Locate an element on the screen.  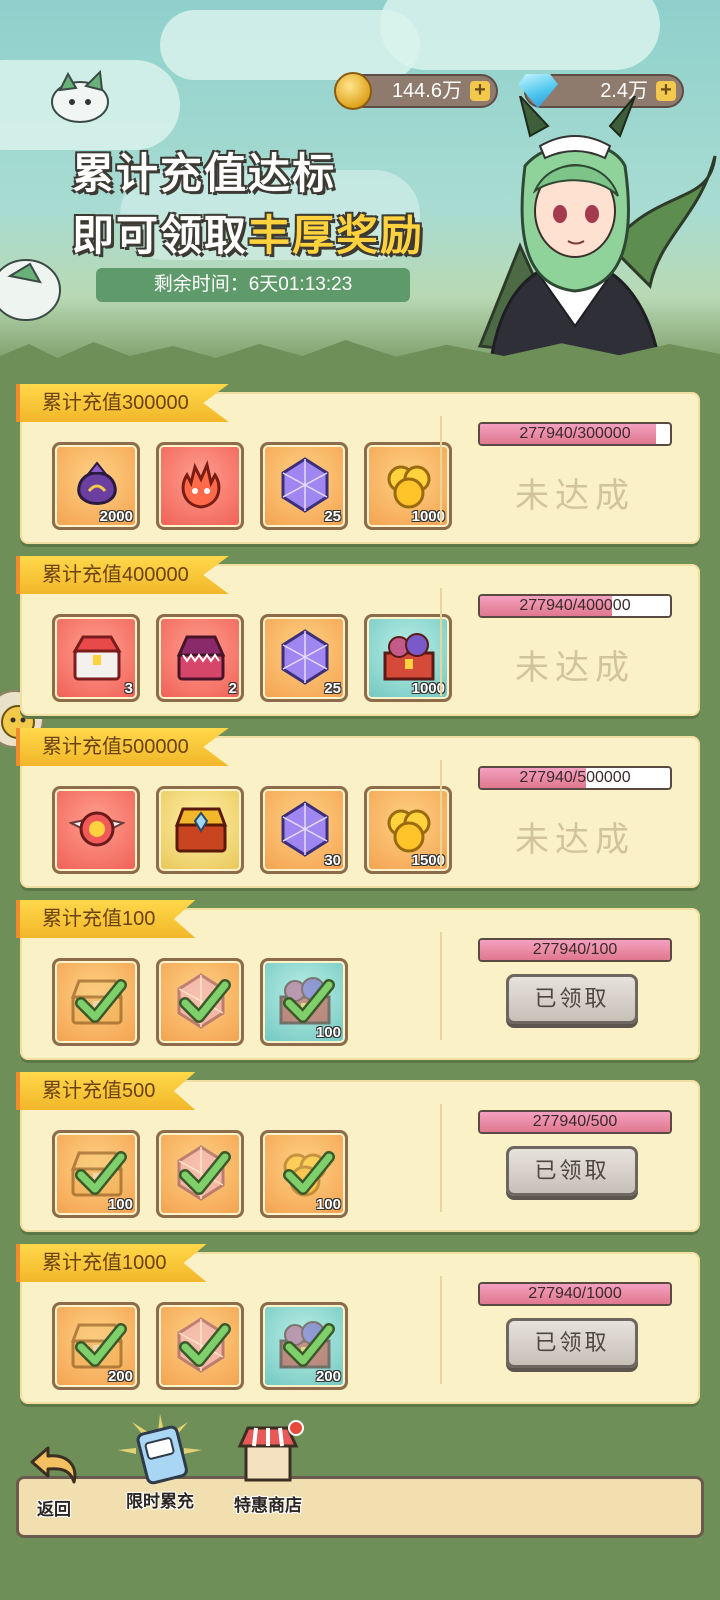
coin-bag-icon is located at coordinates (97, 483).